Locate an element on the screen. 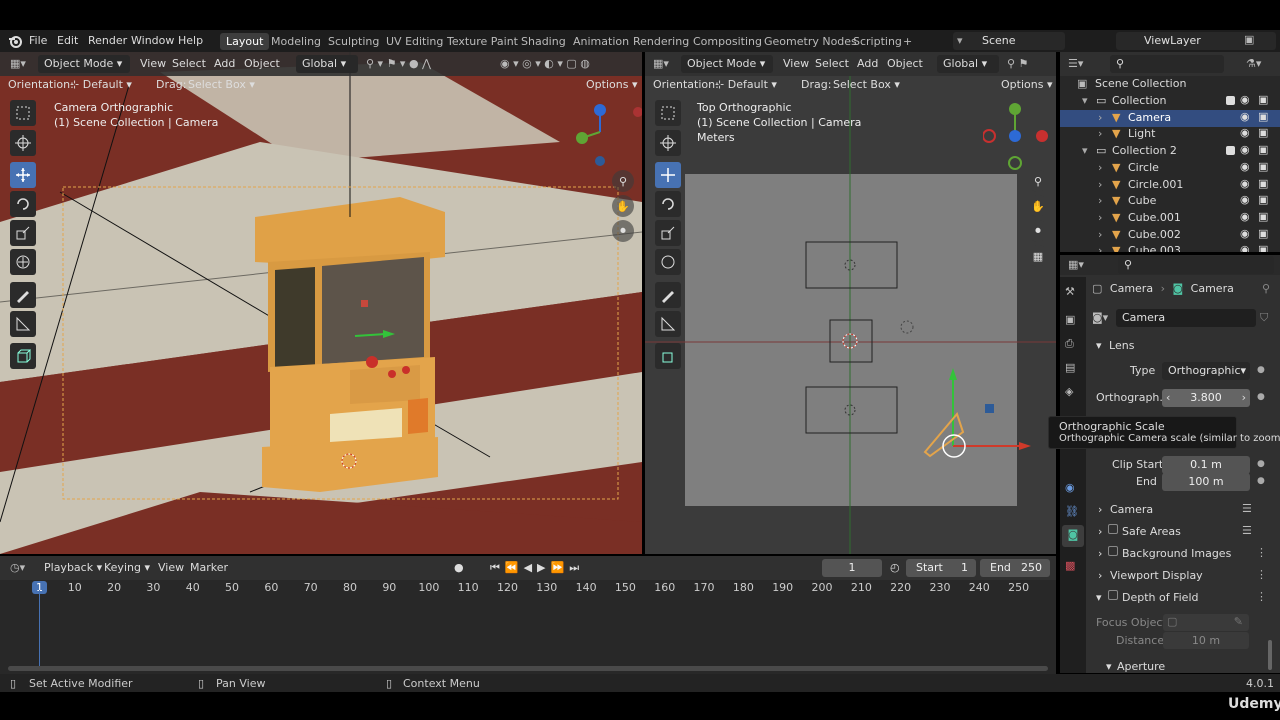 This screenshot has width=1280, height=720. menu-help: Help is located at coordinates (190, 40).